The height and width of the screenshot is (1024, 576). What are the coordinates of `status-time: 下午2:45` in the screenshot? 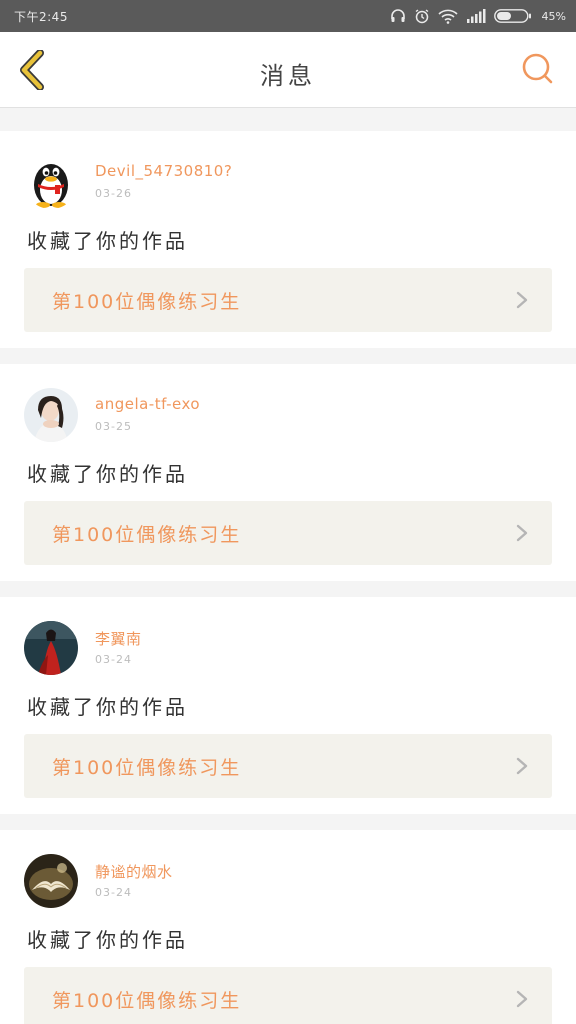 It's located at (41, 17).